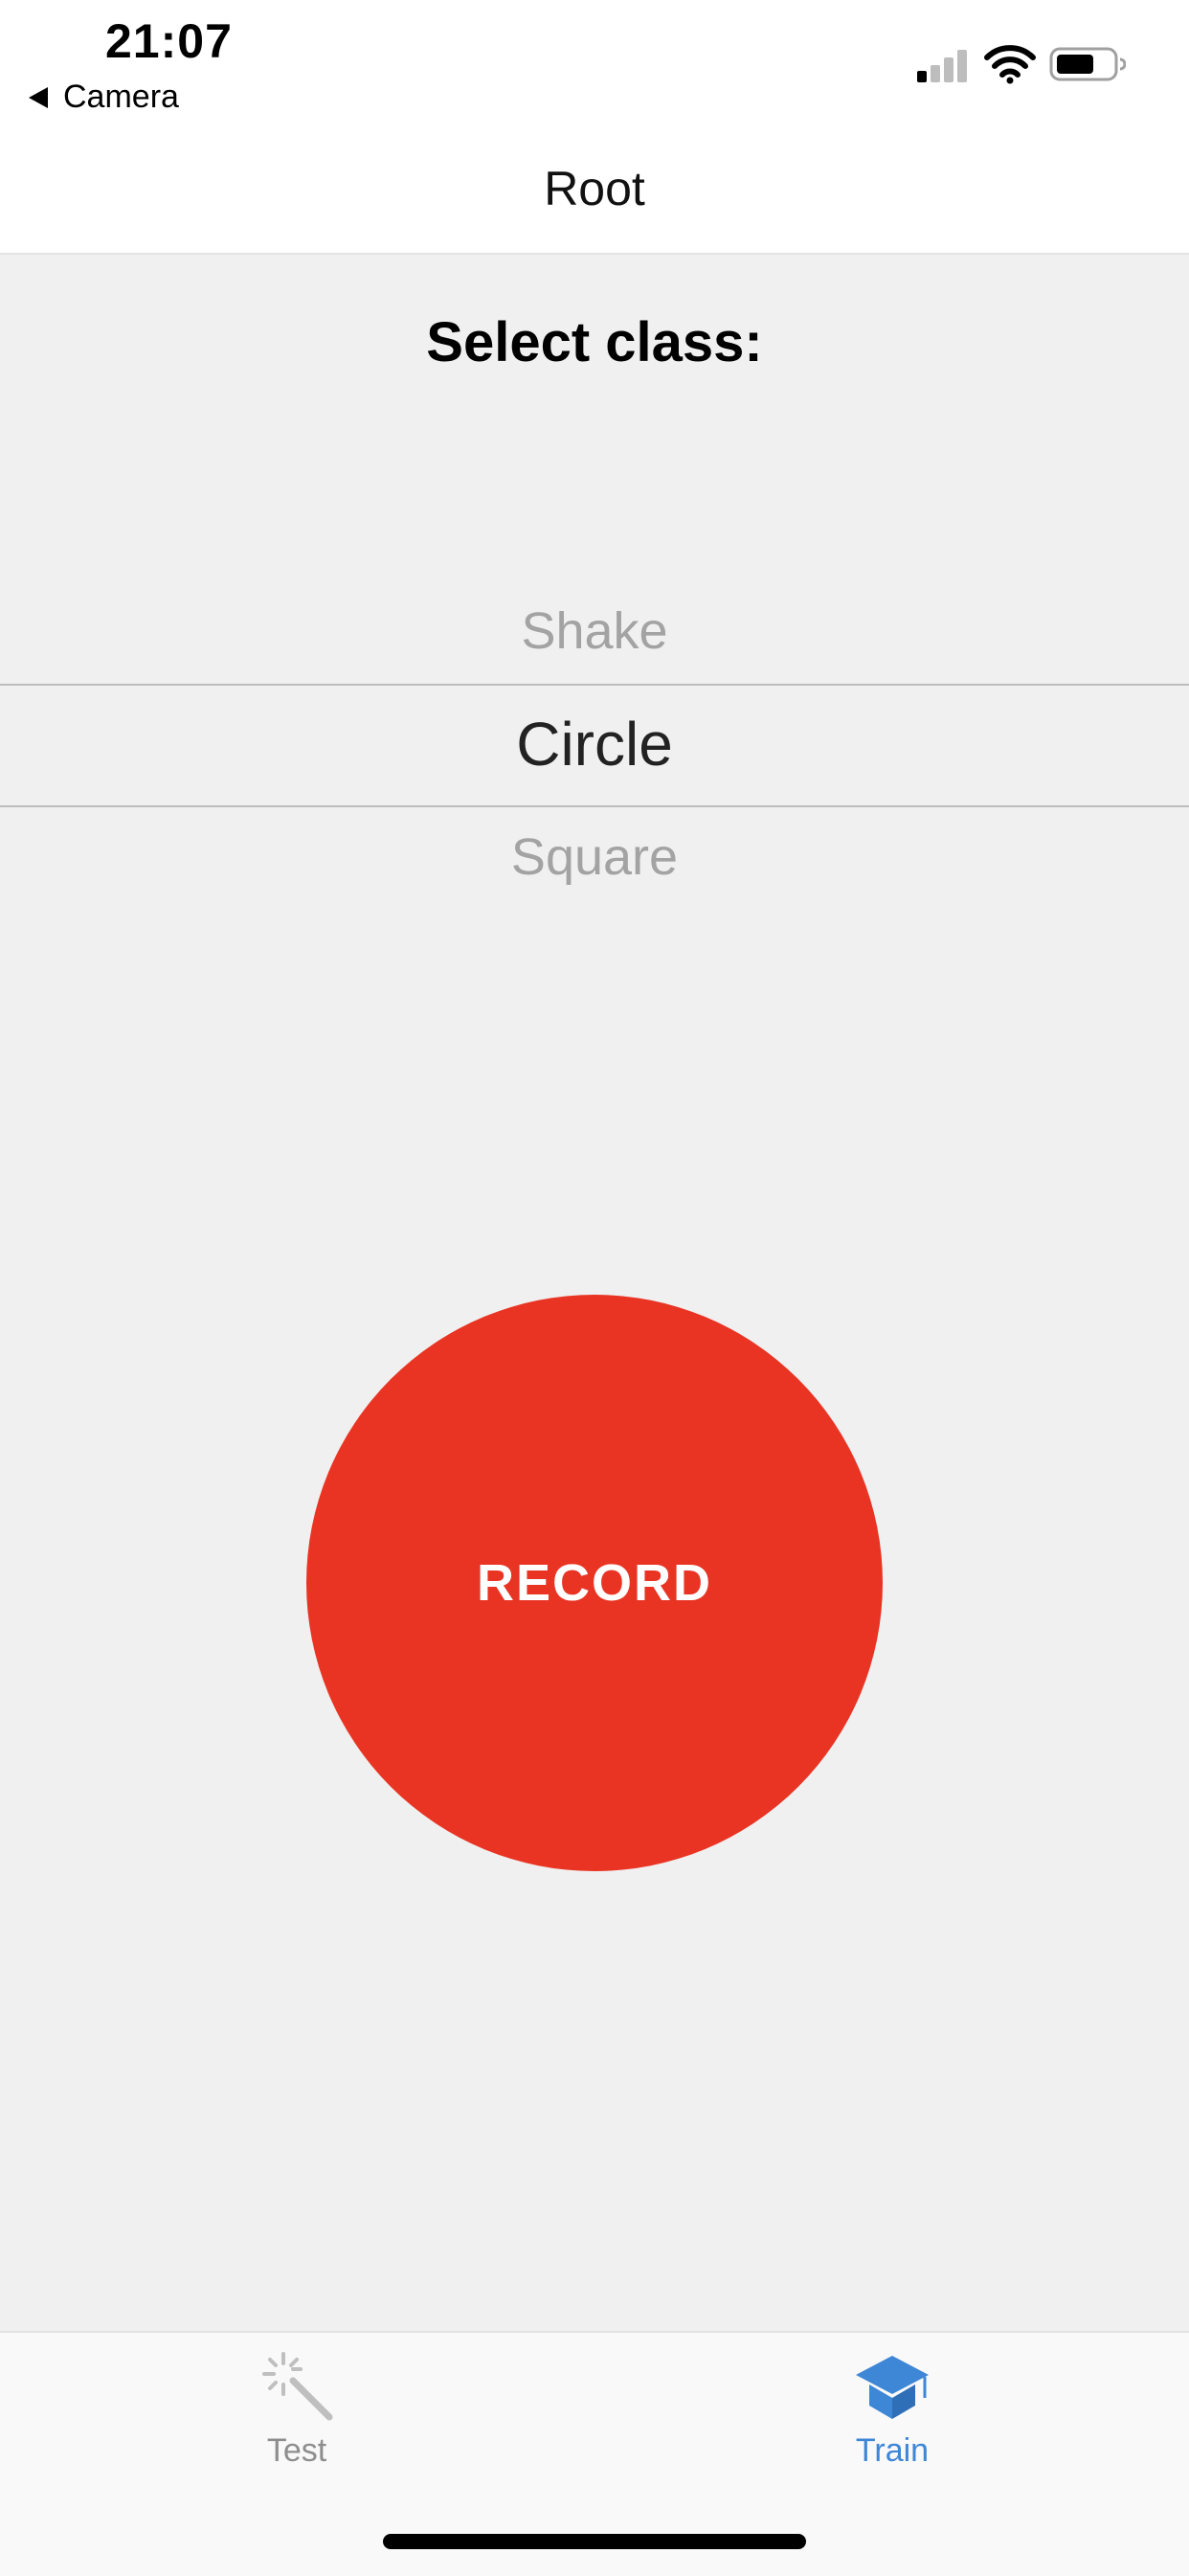  Describe the element at coordinates (892, 2387) in the screenshot. I see `graduation-cap-icon` at that location.